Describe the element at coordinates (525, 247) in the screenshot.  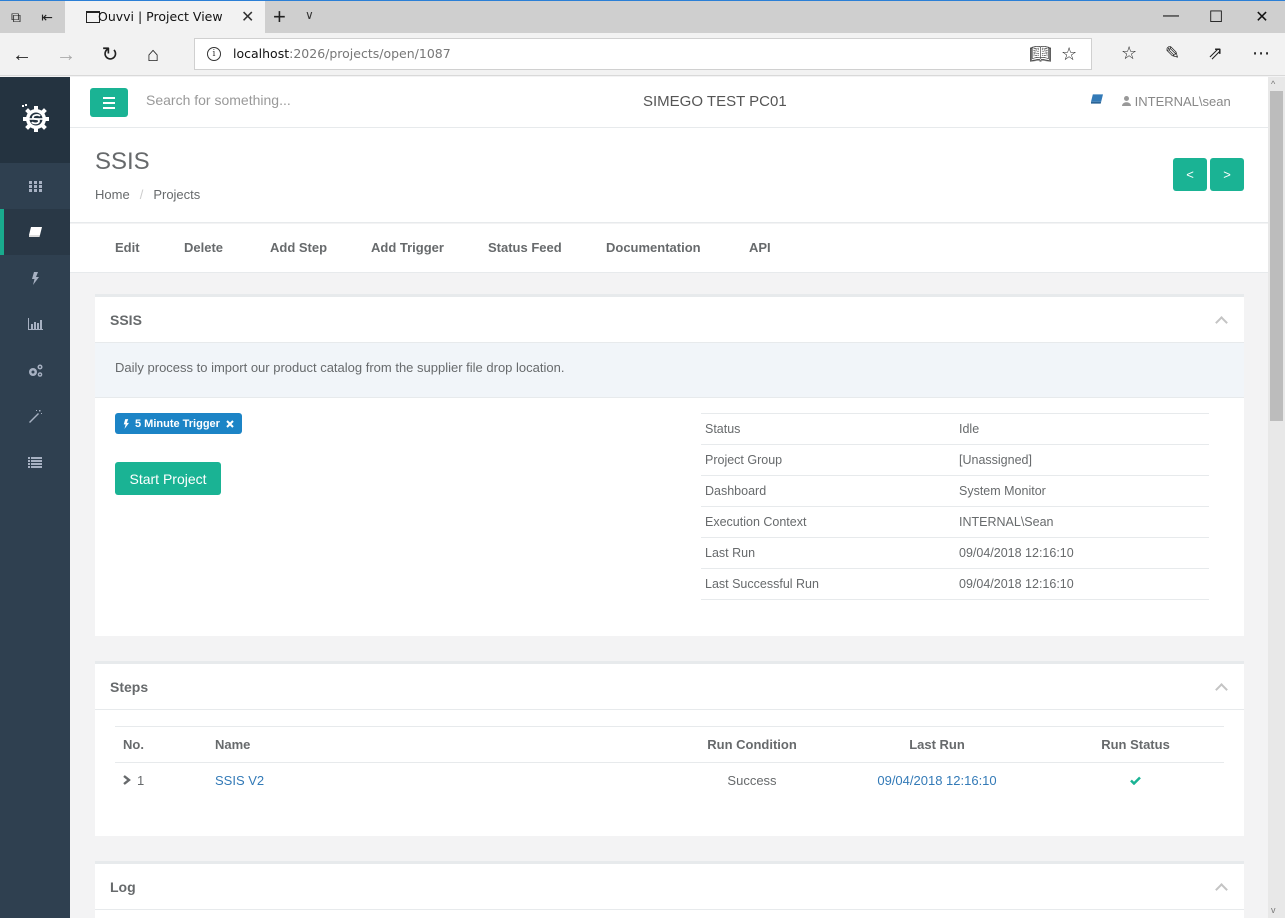
I see `status-feed-link: Status Feed` at that location.